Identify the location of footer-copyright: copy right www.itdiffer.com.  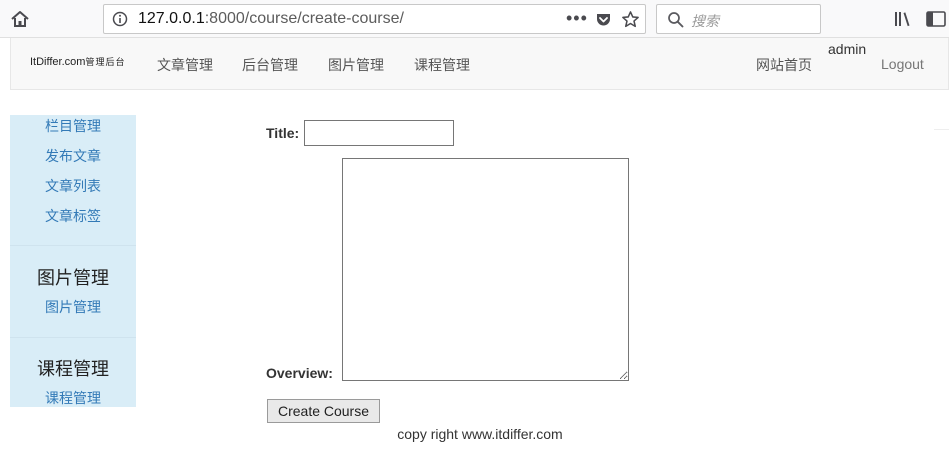
(480, 434).